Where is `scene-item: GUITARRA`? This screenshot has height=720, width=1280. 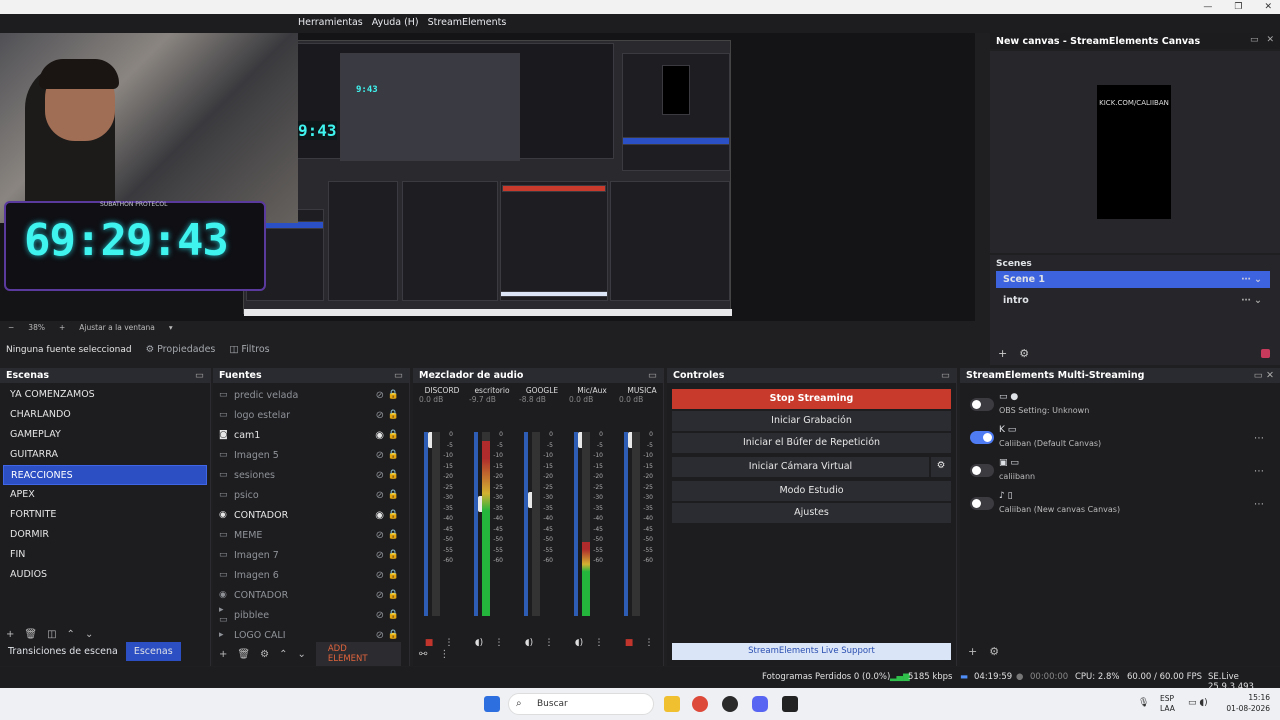
scene-item: GUITARRA is located at coordinates (105, 455).